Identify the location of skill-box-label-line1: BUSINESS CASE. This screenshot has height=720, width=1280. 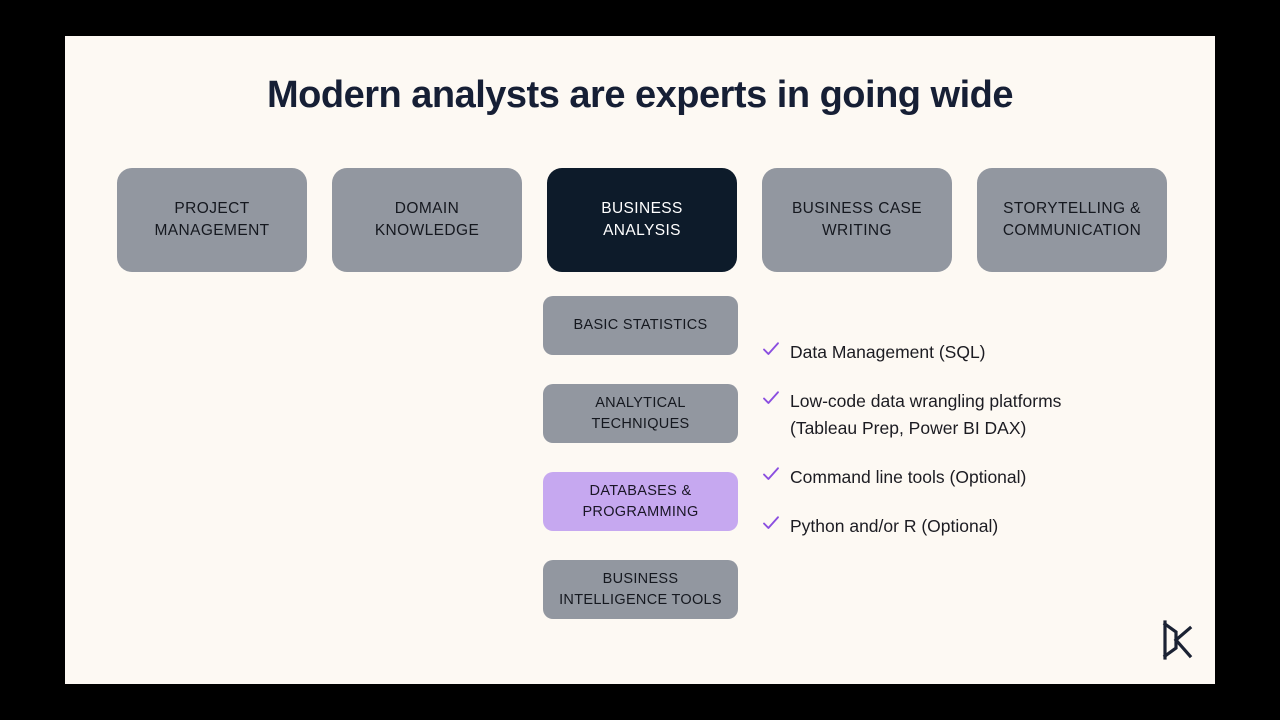
(857, 208).